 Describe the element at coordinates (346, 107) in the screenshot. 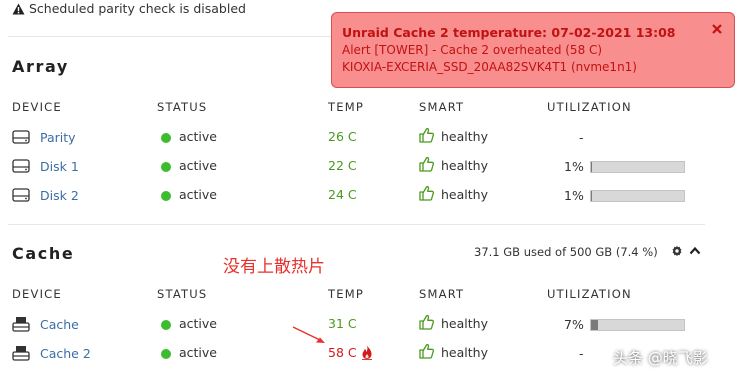

I see `array-col-temp: TEMP` at that location.